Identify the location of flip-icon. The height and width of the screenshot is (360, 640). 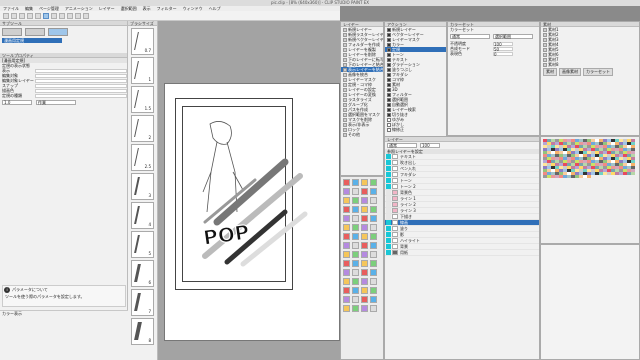
(78, 16).